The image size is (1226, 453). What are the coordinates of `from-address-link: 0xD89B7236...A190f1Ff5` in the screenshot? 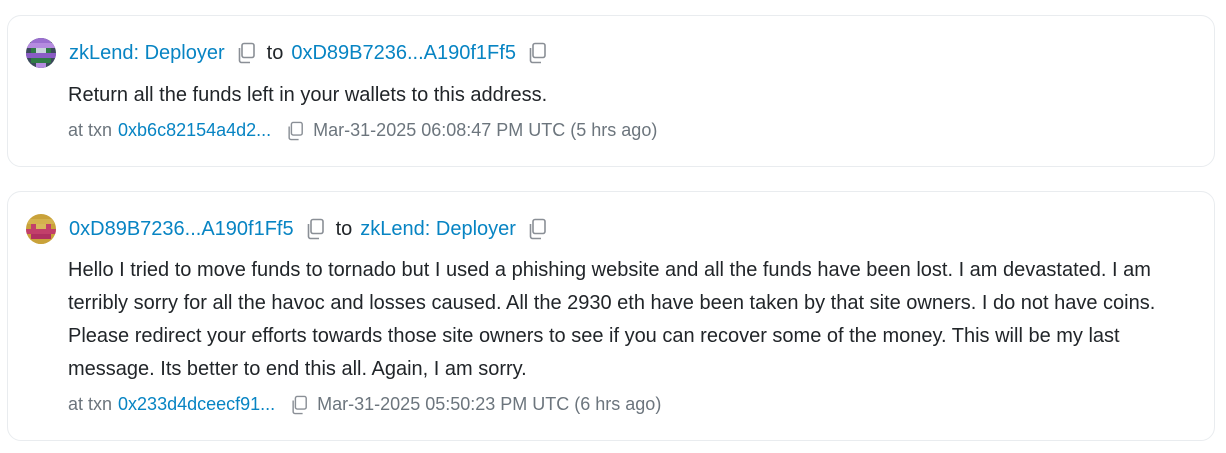 It's located at (181, 229).